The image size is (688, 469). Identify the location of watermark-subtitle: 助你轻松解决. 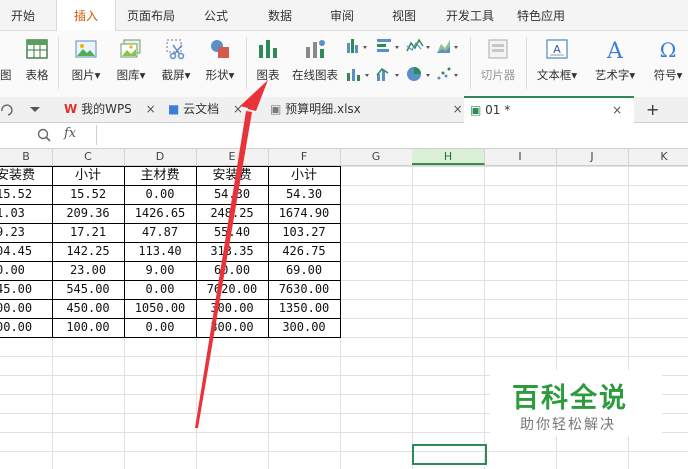
(568, 425).